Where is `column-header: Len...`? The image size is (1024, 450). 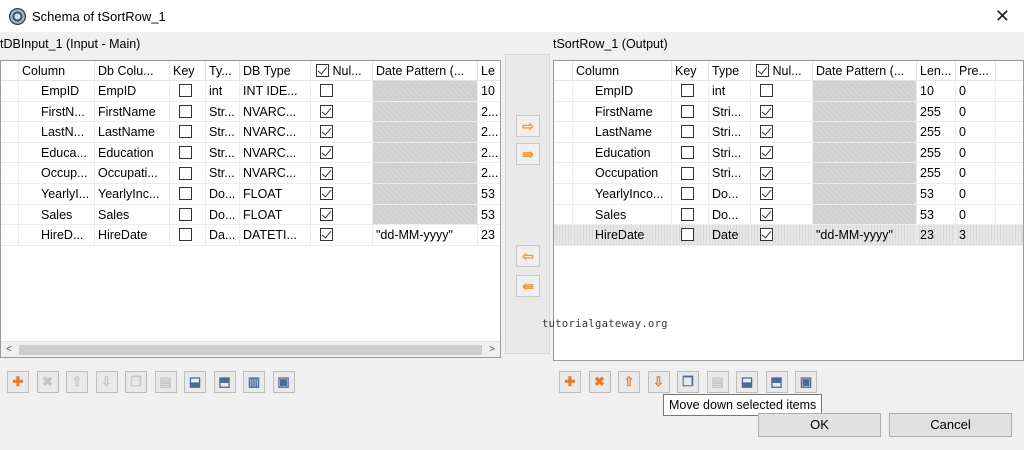
column-header: Len... is located at coordinates (936, 70).